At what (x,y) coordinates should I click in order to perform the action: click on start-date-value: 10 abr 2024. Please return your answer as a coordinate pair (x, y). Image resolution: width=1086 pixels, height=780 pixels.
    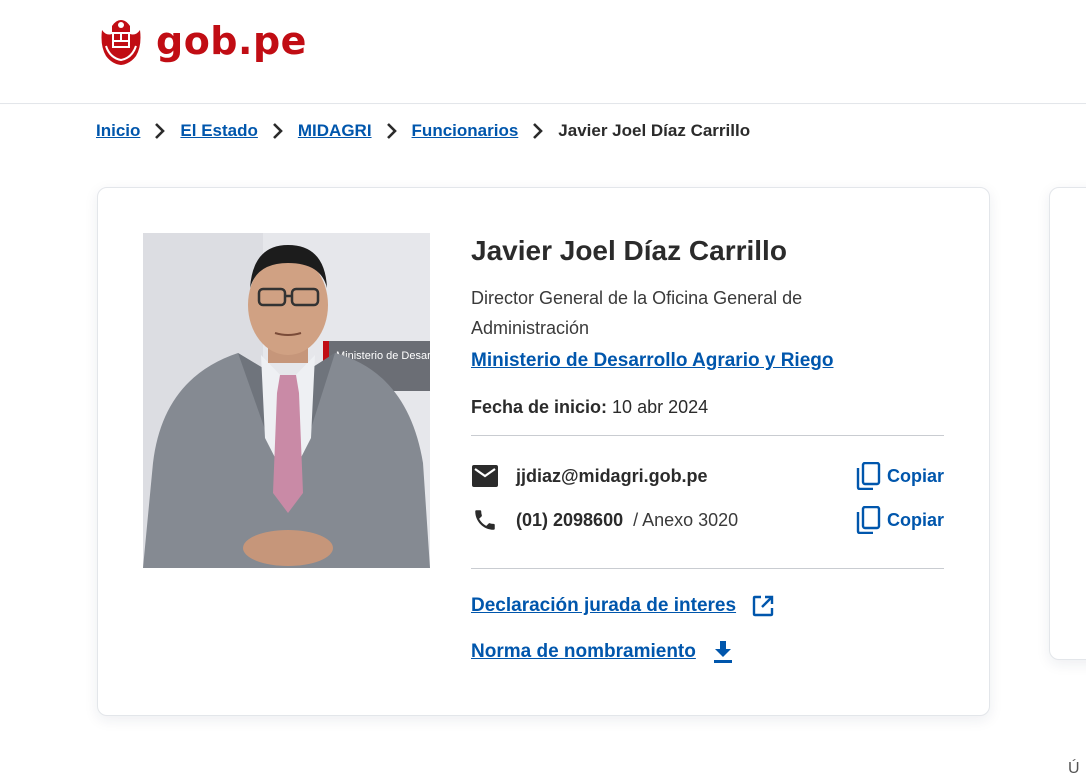
    Looking at the image, I should click on (660, 407).